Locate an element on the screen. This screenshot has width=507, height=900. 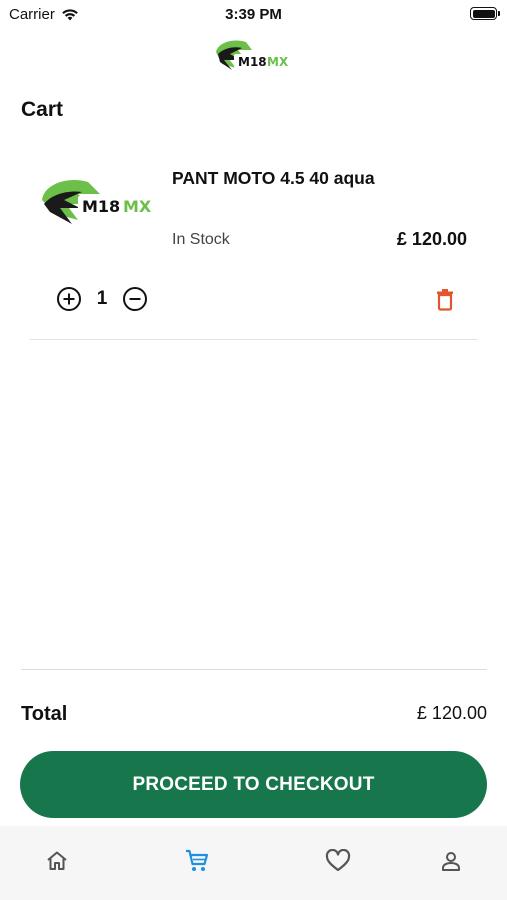
increase-quantity-button is located at coordinates (69, 299).